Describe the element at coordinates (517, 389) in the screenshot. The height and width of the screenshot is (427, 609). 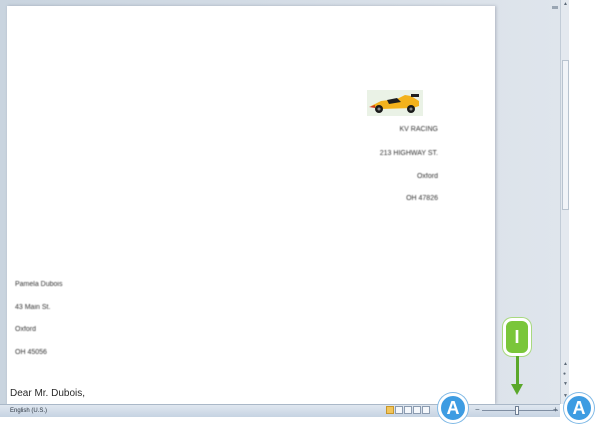
I see `callout-arrow-head` at that location.